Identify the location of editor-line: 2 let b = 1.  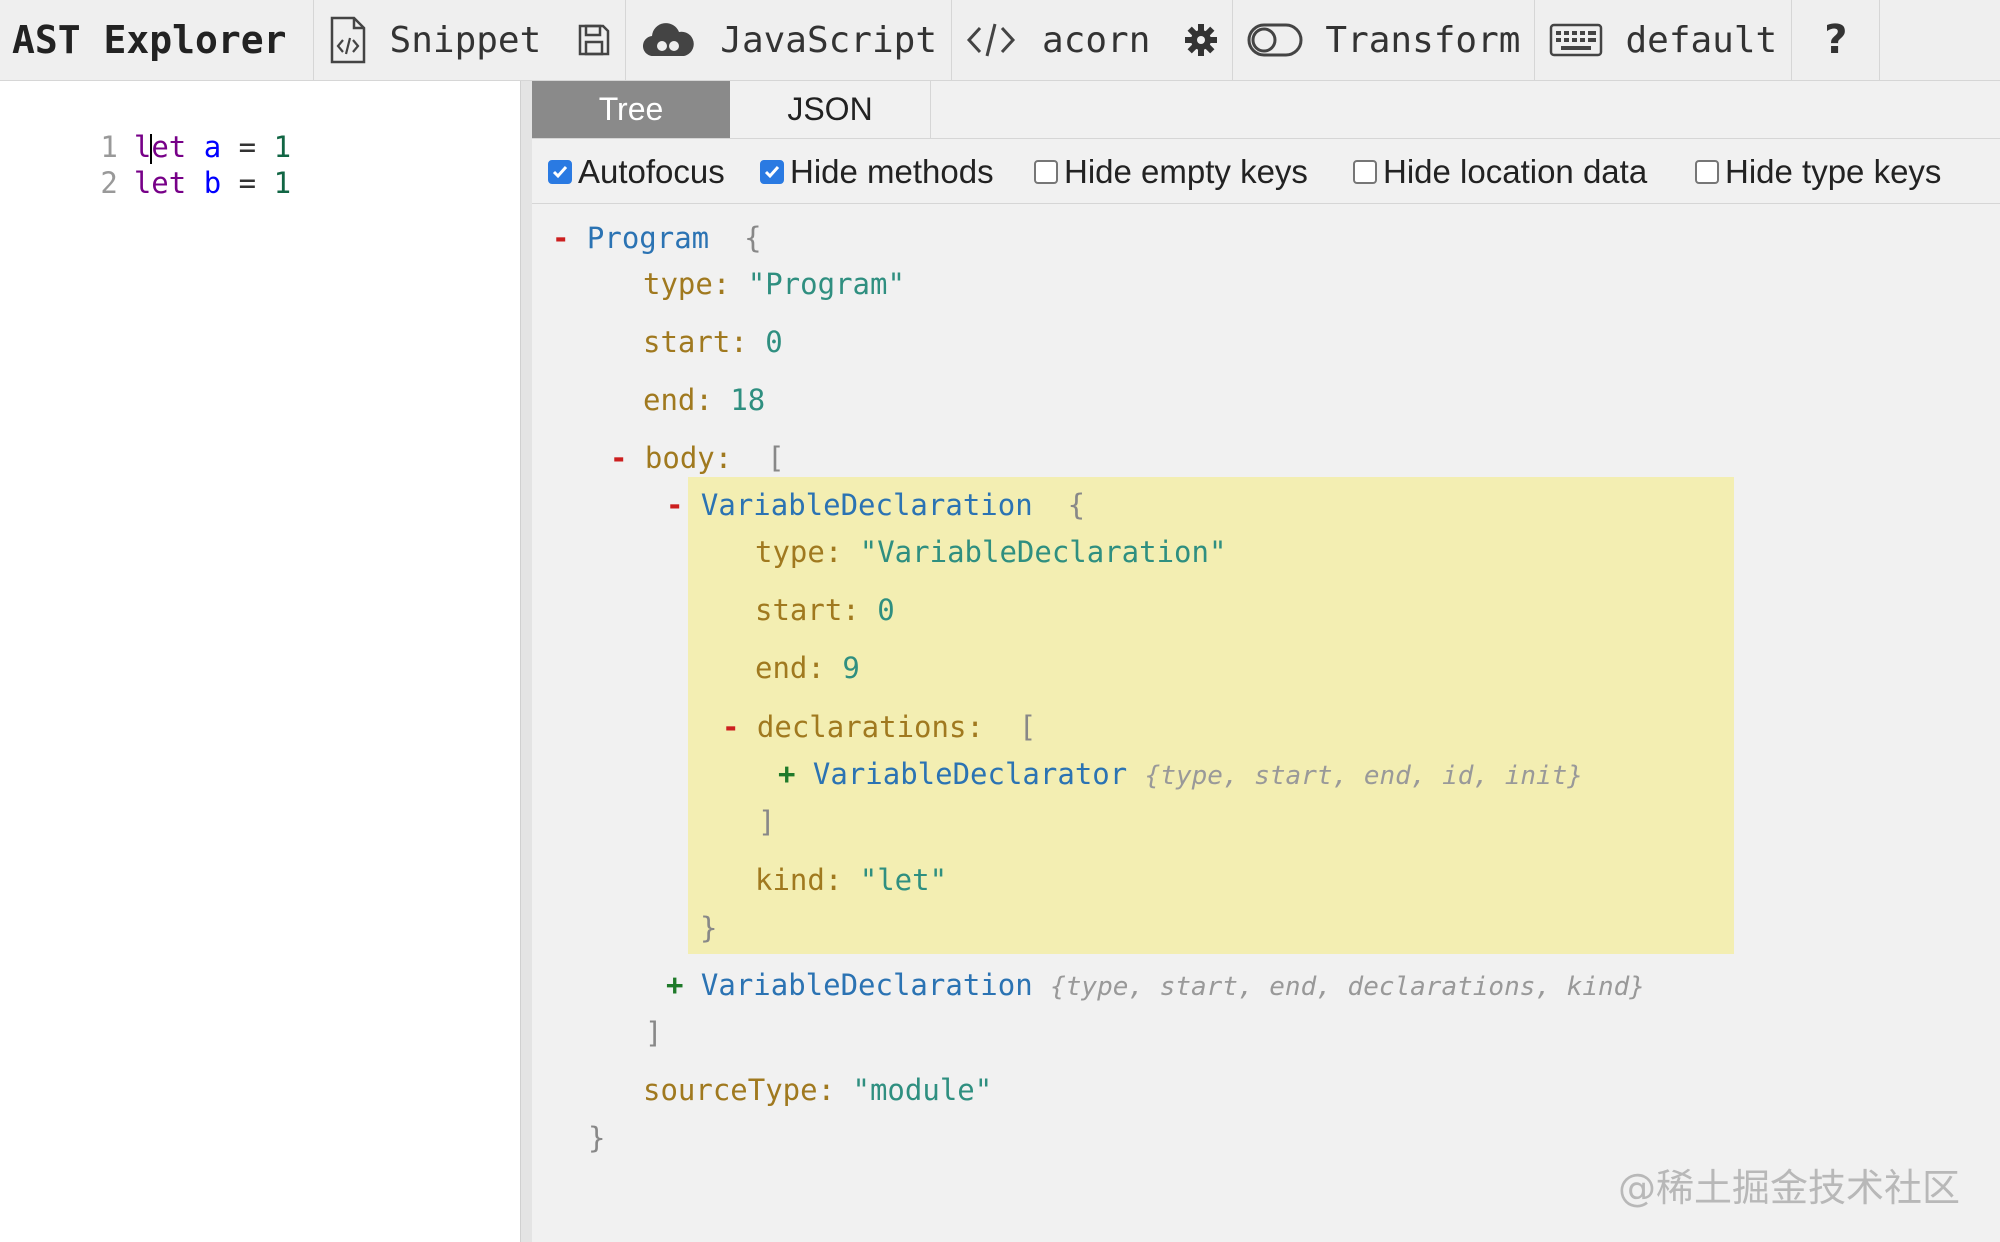
(145, 164).